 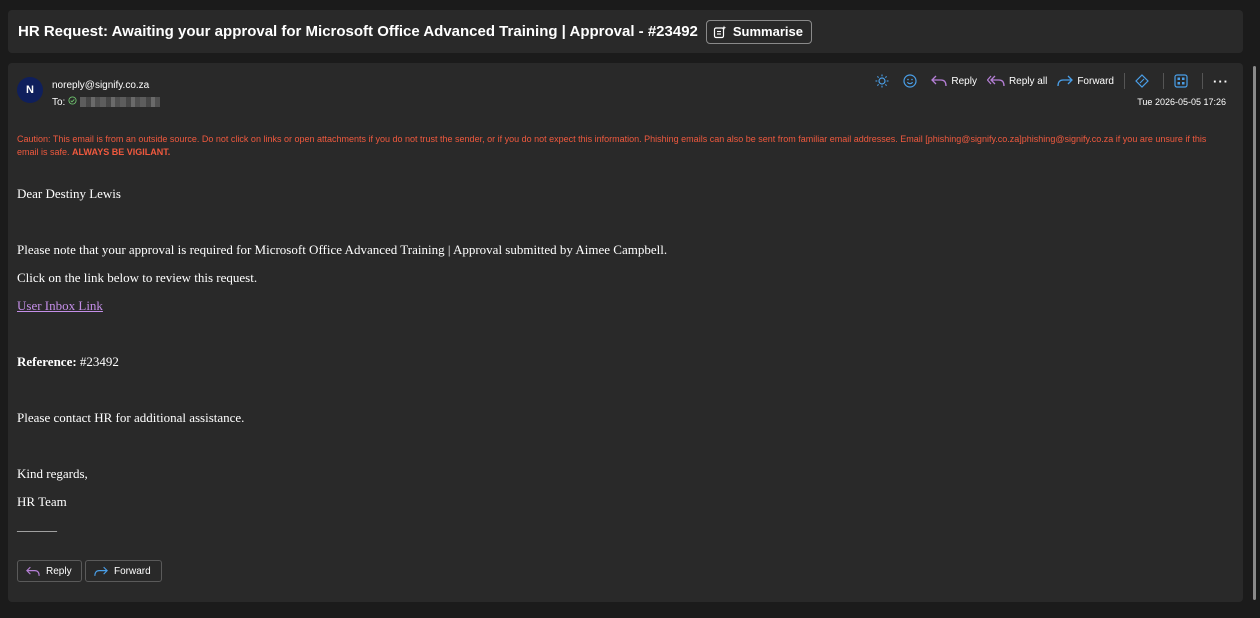 I want to click on user-inbox-link: User Inbox Link, so click(x=60, y=306).